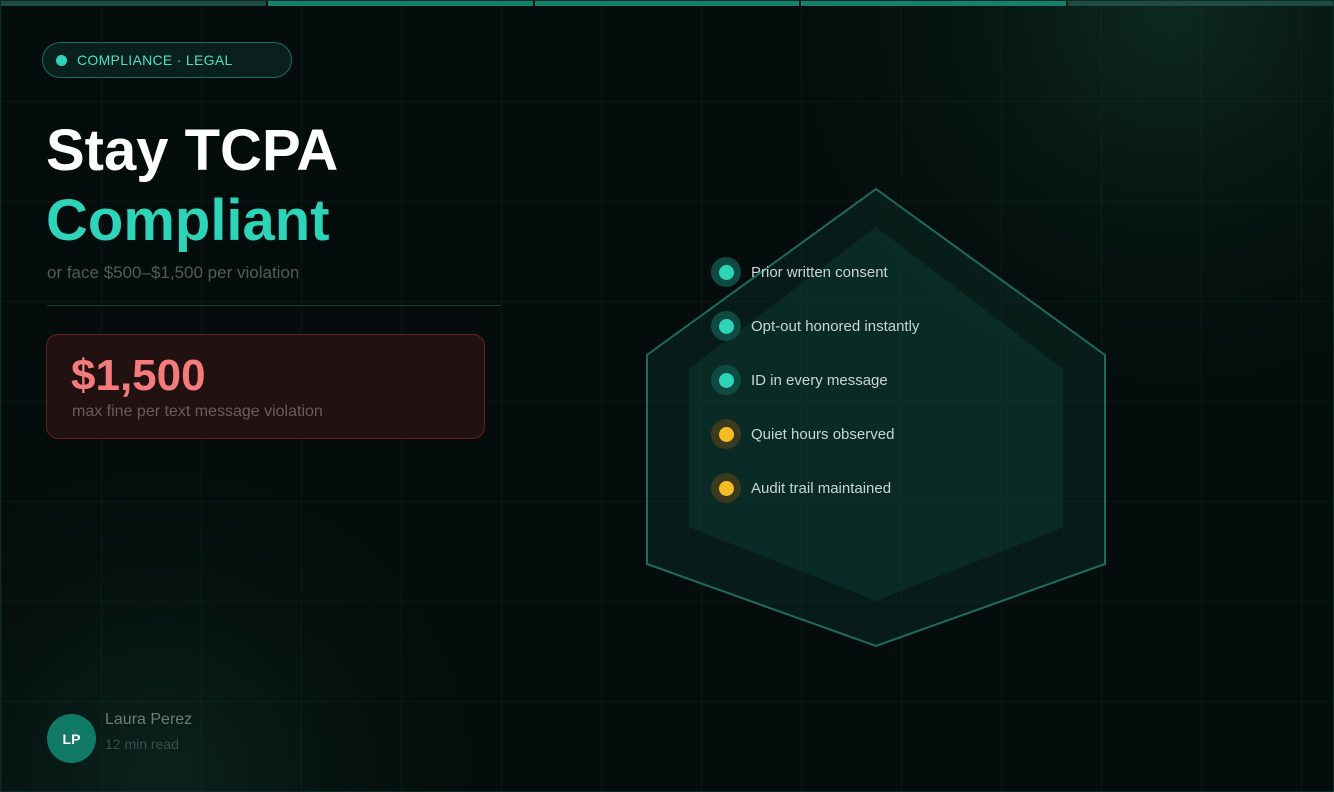  I want to click on author-byline: LP Laura Perez 12 min read, so click(119, 737).